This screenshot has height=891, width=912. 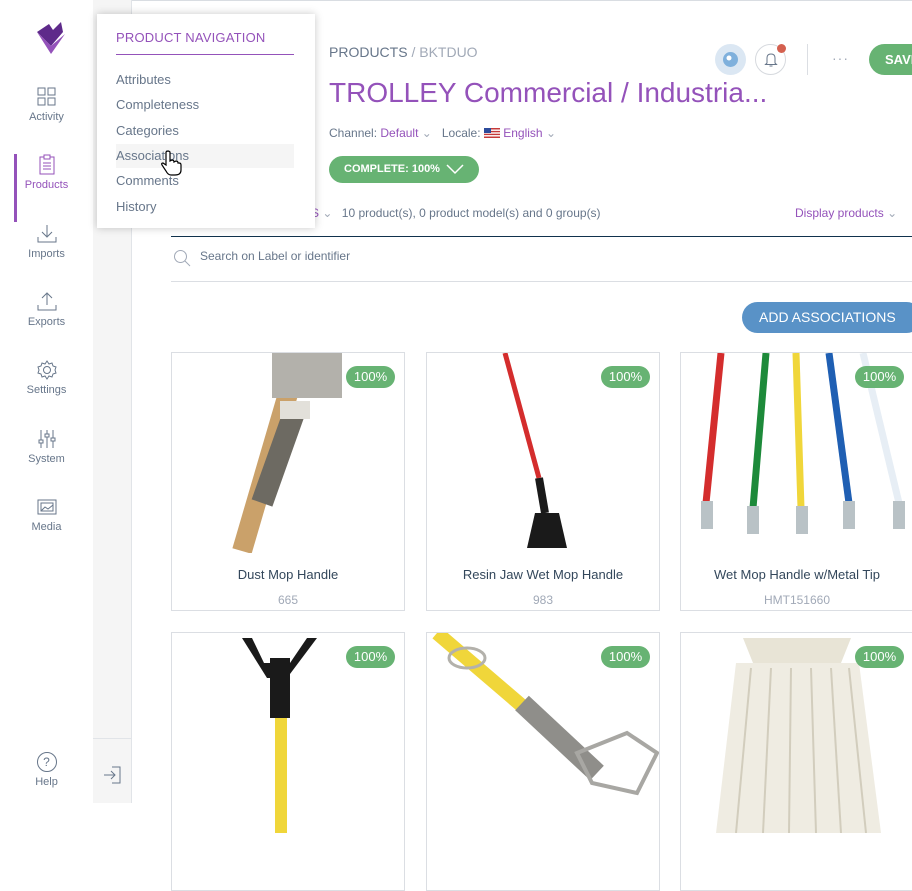 I want to click on nav-item-settings: Settings, so click(x=46, y=389).